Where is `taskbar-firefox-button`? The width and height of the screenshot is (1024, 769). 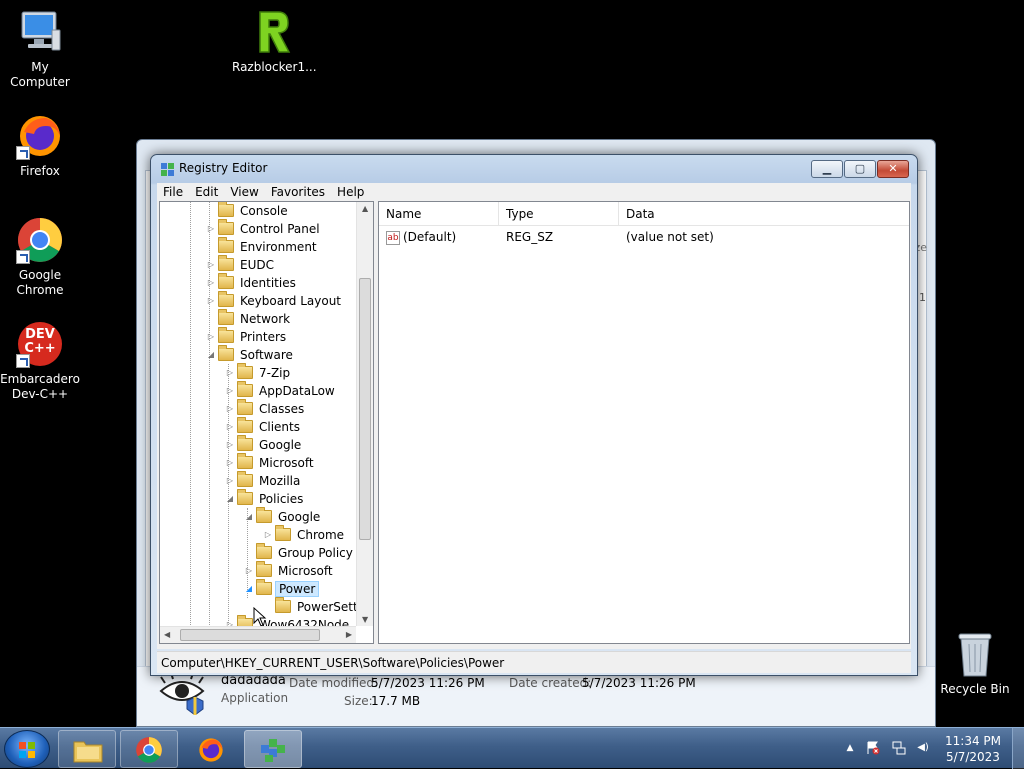 taskbar-firefox-button is located at coordinates (211, 749).